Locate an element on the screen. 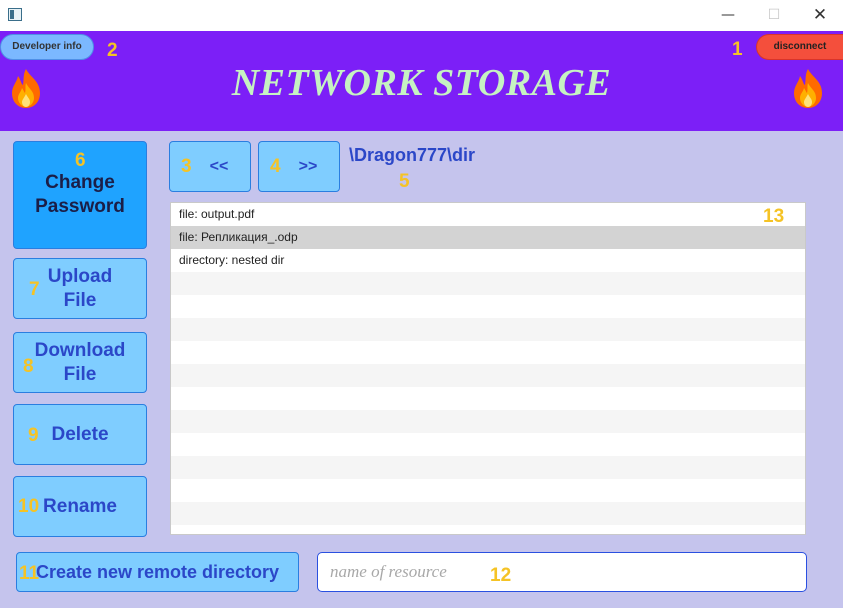 This screenshot has width=843, height=608. annotation-badge: 4 is located at coordinates (275, 166).